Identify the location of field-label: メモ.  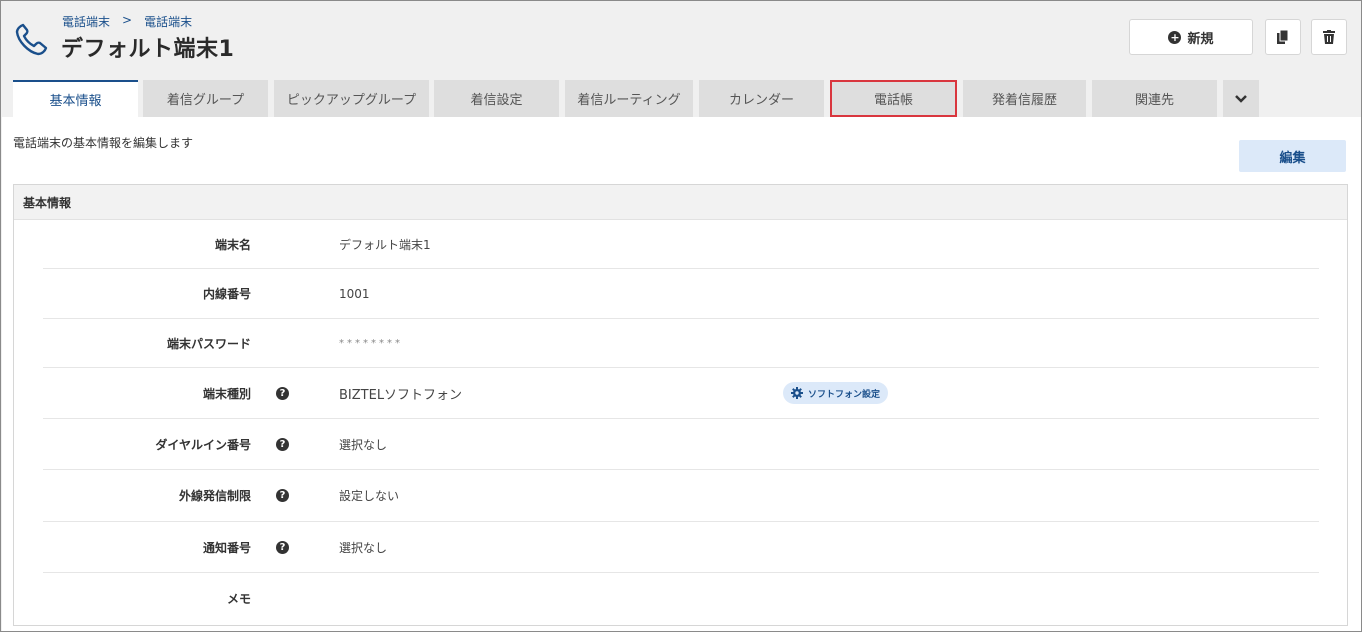
(238, 598).